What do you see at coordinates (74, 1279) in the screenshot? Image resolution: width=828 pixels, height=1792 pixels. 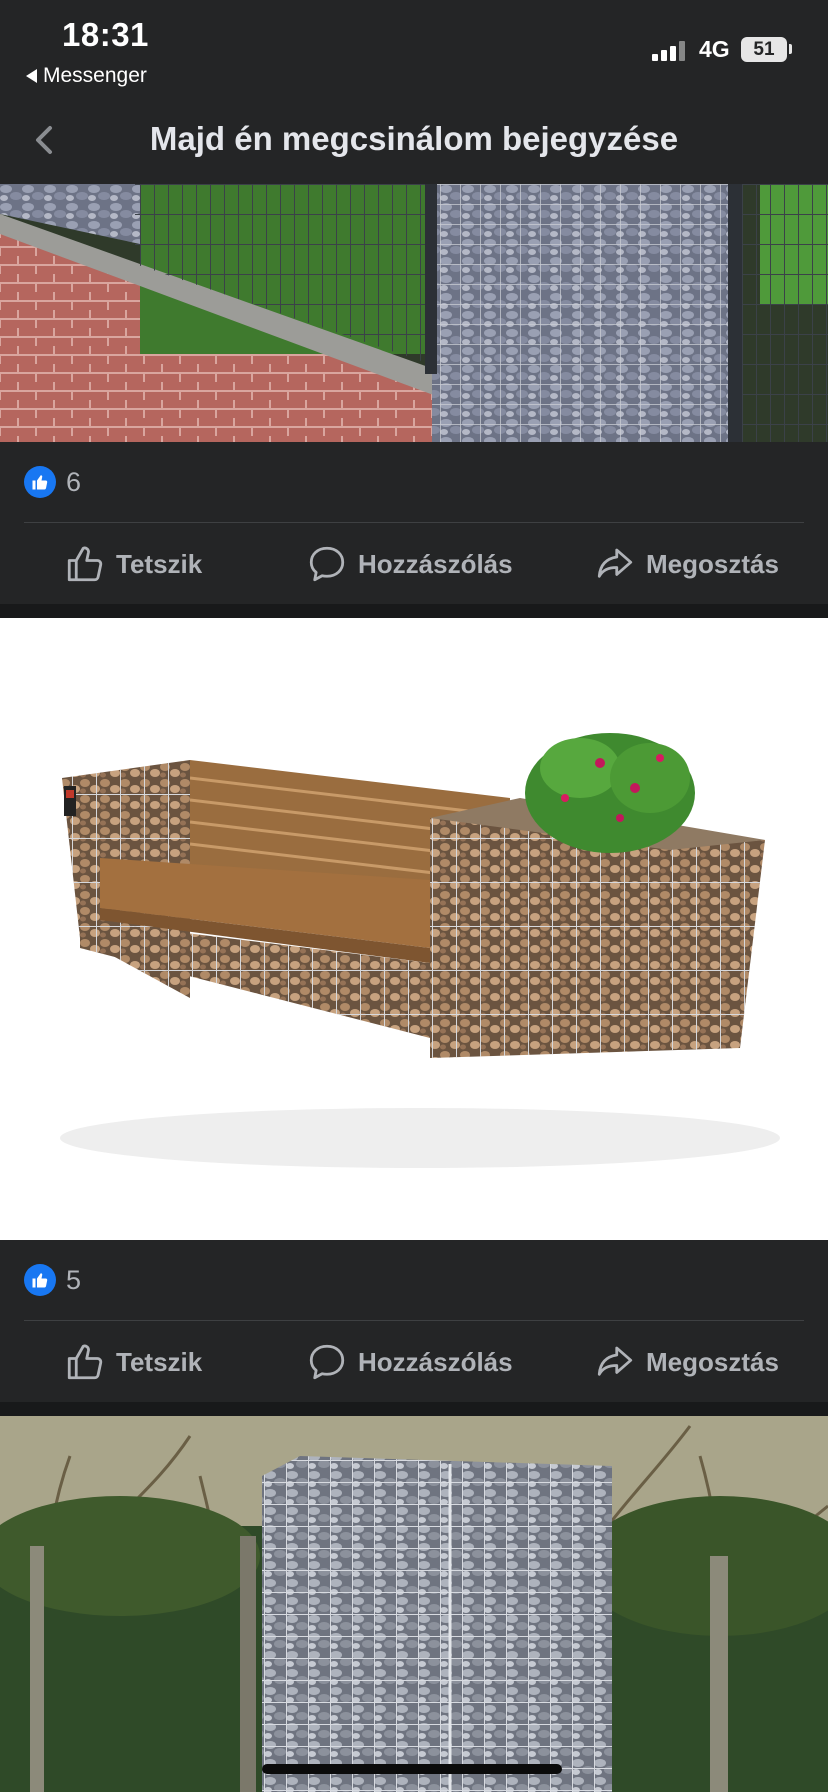 I see `reaction-count: 5` at bounding box center [74, 1279].